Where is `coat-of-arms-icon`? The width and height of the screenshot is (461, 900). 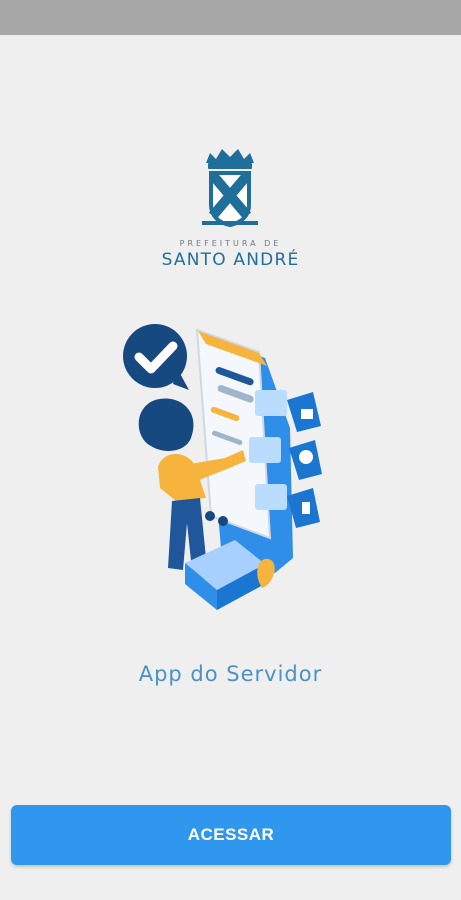
coat-of-arms-icon is located at coordinates (230, 188).